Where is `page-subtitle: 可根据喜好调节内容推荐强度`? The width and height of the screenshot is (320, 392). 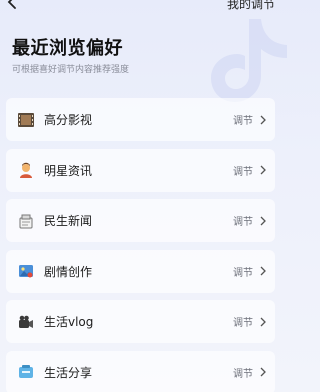
page-subtitle: 可根据喜好调节内容推荐强度 is located at coordinates (71, 70).